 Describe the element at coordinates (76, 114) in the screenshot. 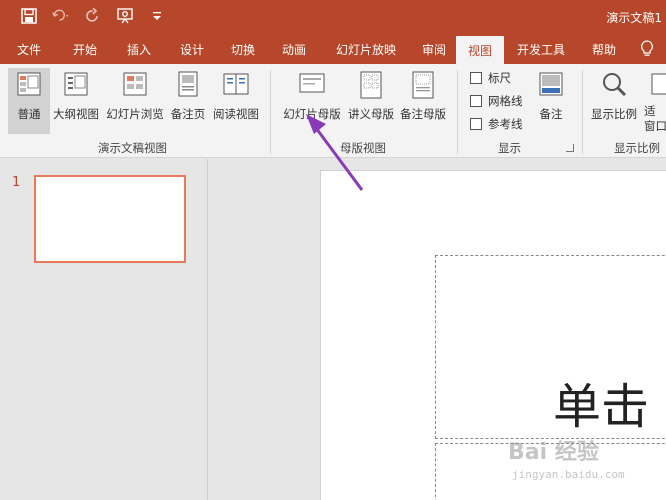

I see `outline-view-label: 大纲视图` at that location.